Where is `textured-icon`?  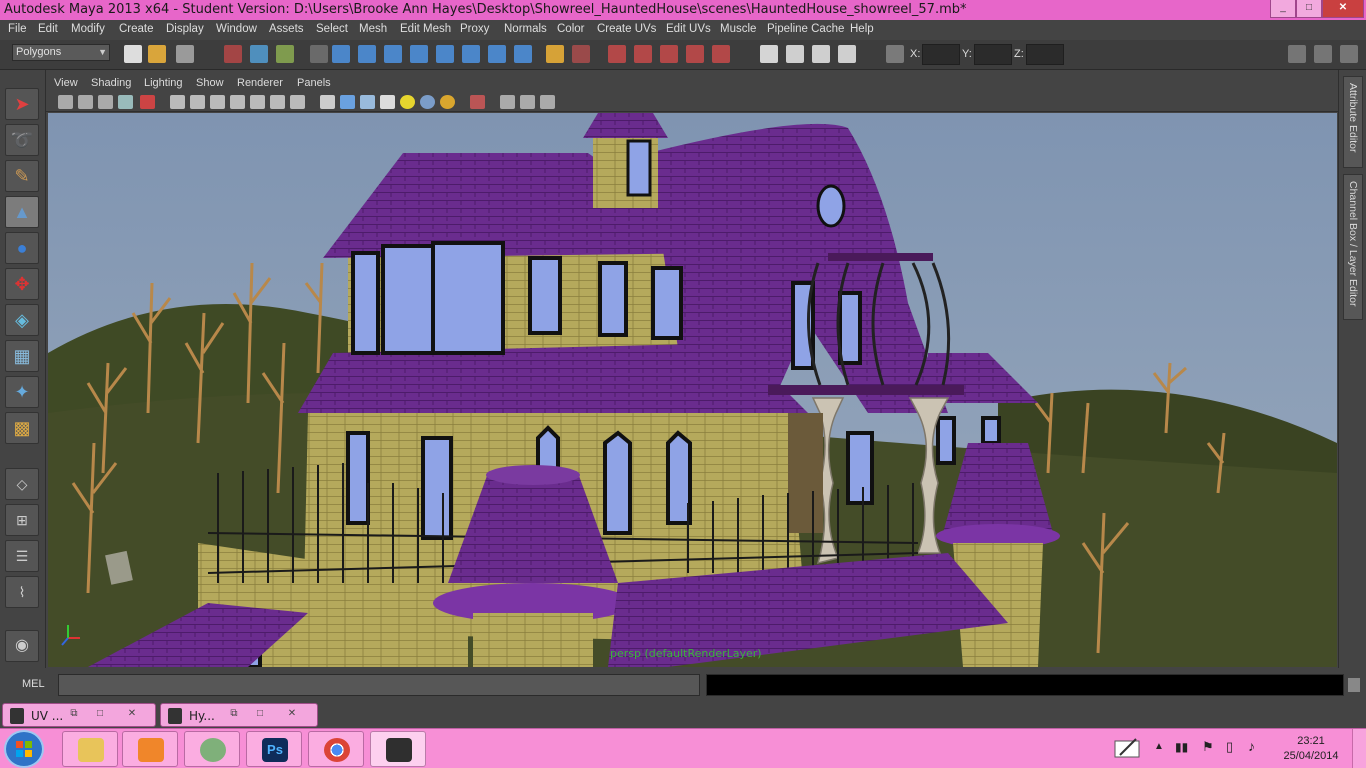
textured-icon is located at coordinates (387, 102).